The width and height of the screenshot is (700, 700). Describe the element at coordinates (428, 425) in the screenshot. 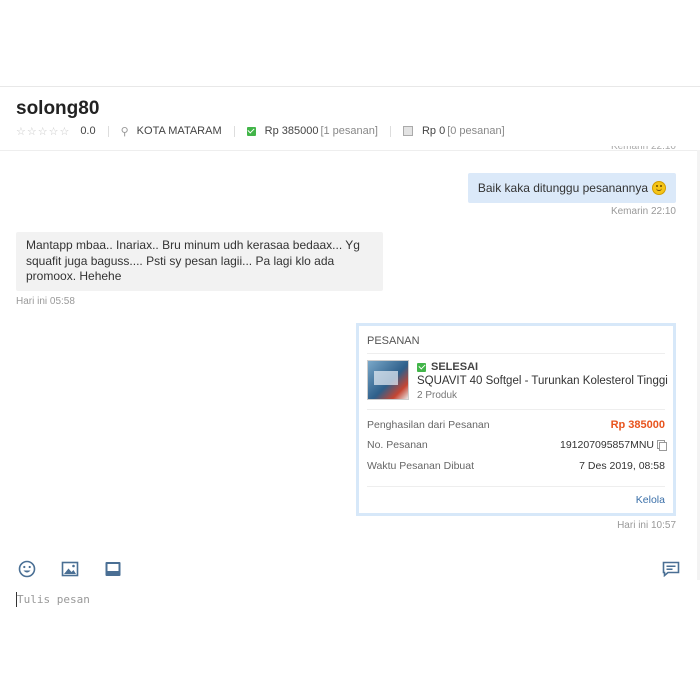

I see `order-income-label: Penghasilan dari Pesanan` at that location.